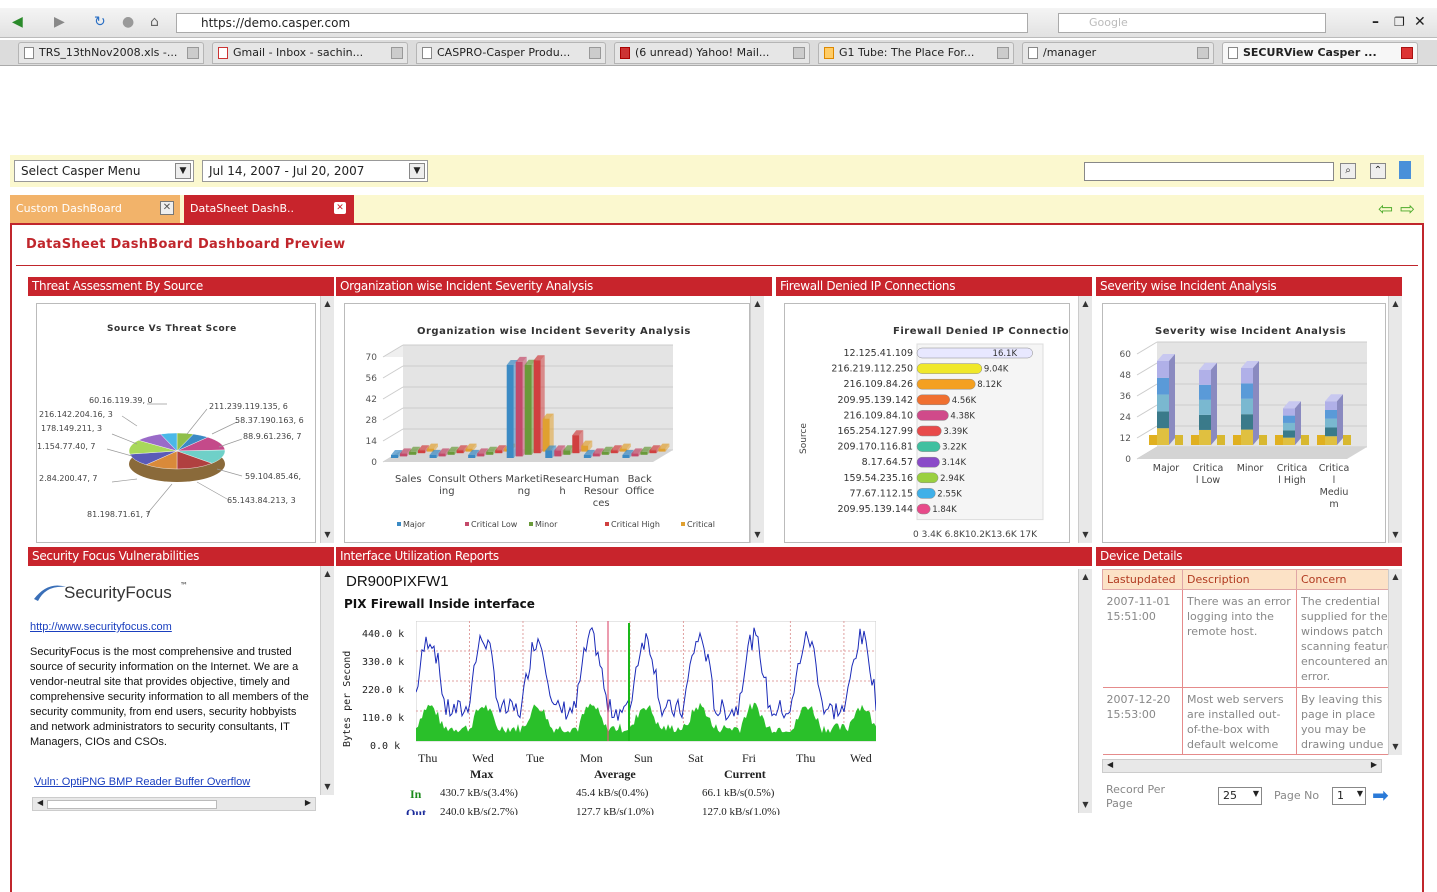 This screenshot has height=892, width=1437. Describe the element at coordinates (101, 627) in the screenshot. I see `securityfocus-link: http://www.securityfocus.com` at that location.